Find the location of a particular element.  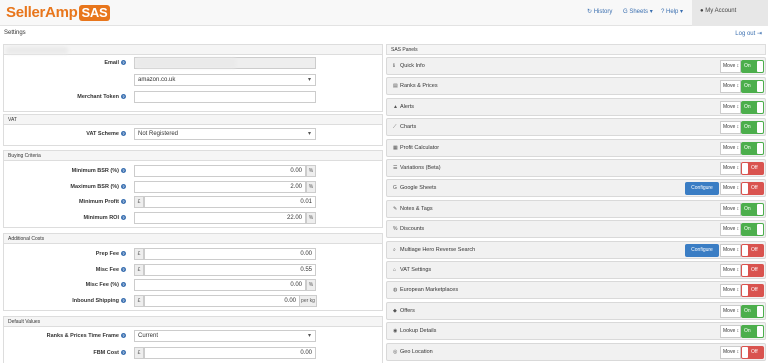

logout-link: Log out ⇥ is located at coordinates (748, 33).